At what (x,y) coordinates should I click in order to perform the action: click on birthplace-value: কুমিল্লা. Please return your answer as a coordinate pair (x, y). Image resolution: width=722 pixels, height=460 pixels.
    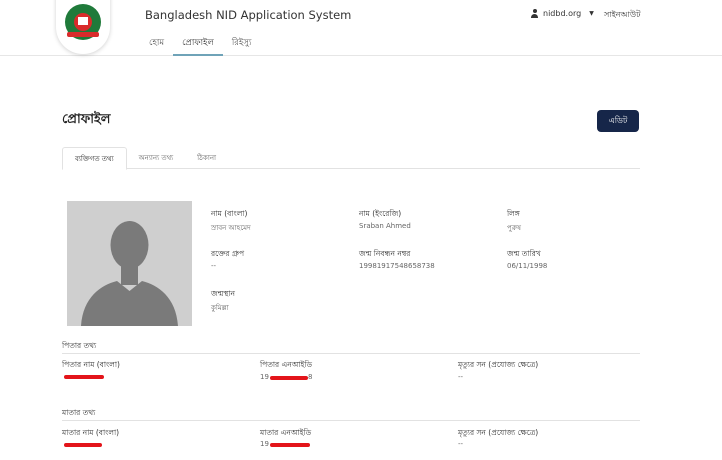
    Looking at the image, I should click on (220, 308).